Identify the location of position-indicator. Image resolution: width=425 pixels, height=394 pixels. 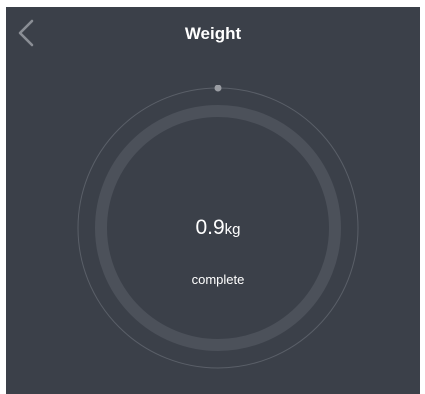
(218, 88).